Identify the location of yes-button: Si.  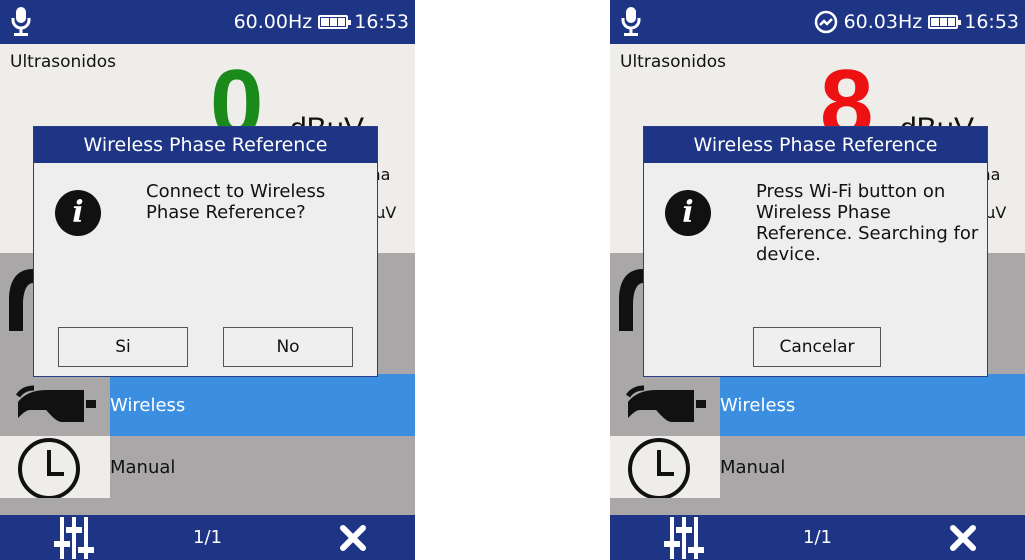
(123, 347).